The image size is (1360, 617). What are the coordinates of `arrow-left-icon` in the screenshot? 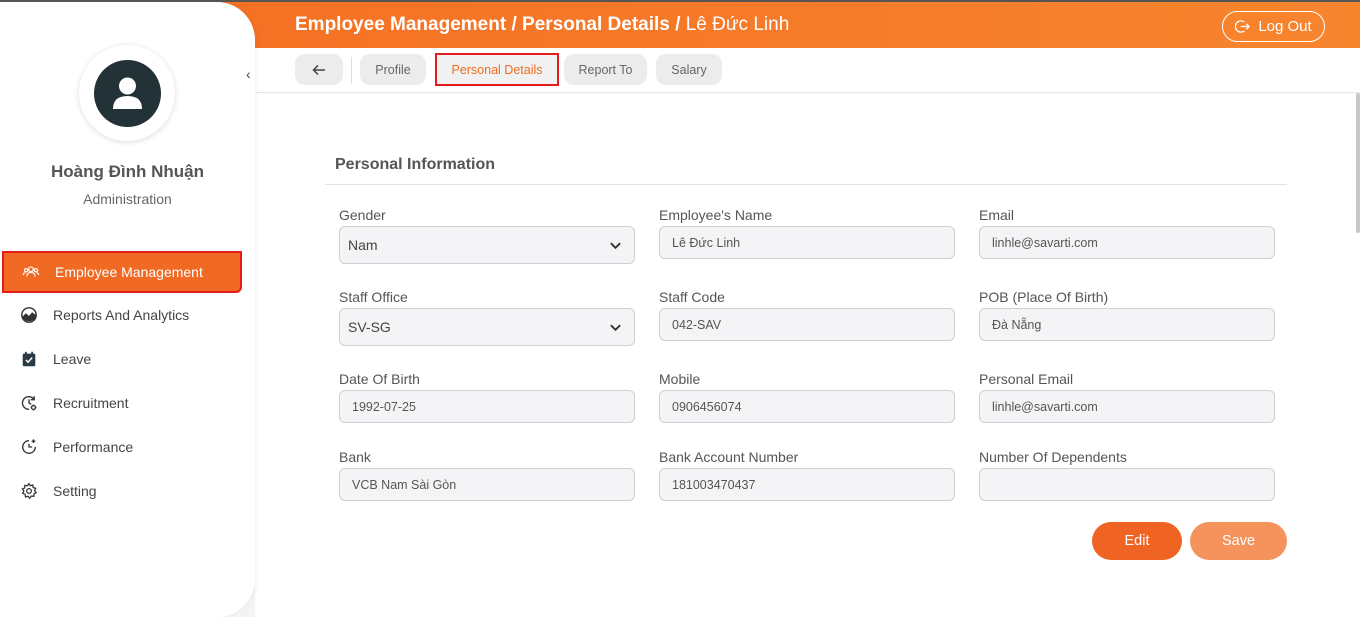 It's located at (318, 69).